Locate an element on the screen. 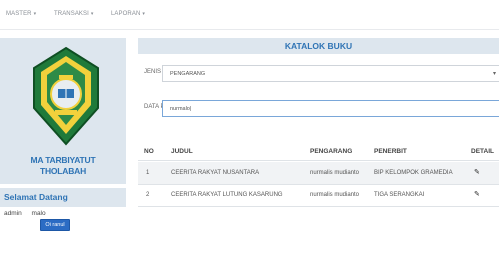  col-header-no: NO is located at coordinates (149, 151).